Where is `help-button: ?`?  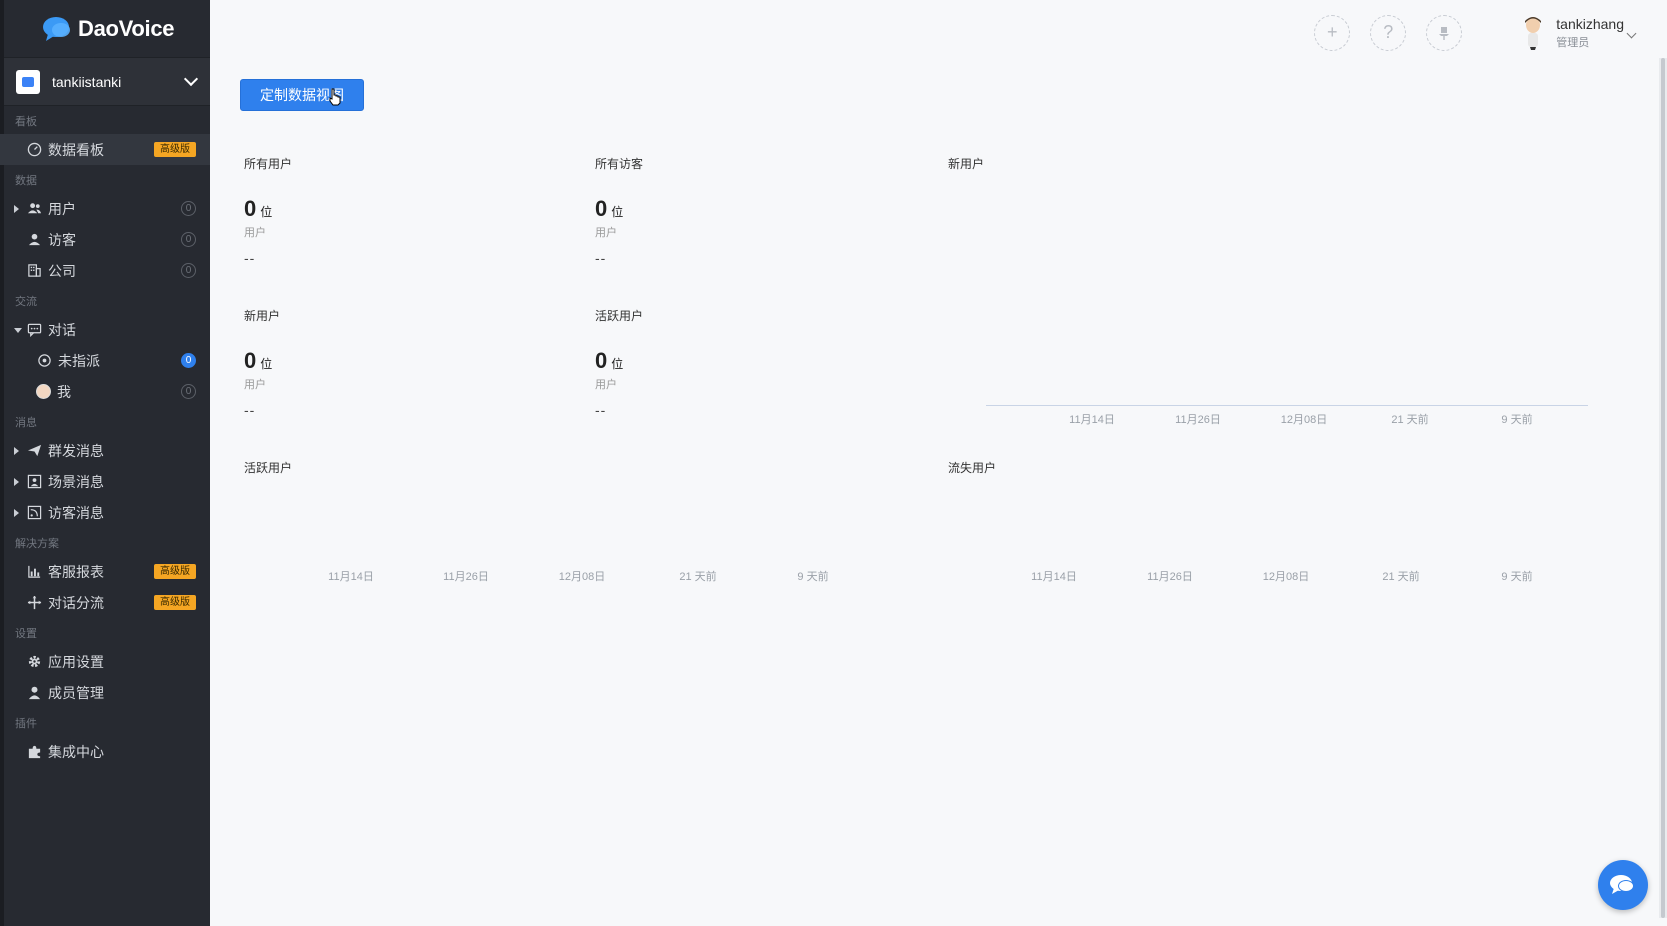
help-button: ? is located at coordinates (1388, 32).